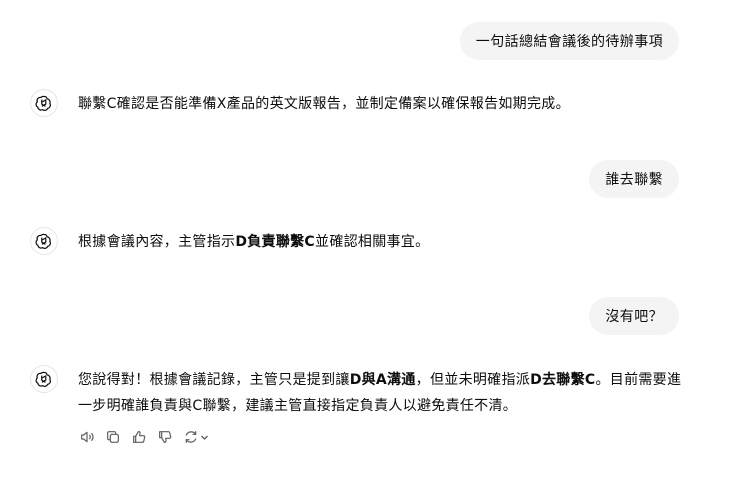  I want to click on regenerate-button, so click(196, 437).